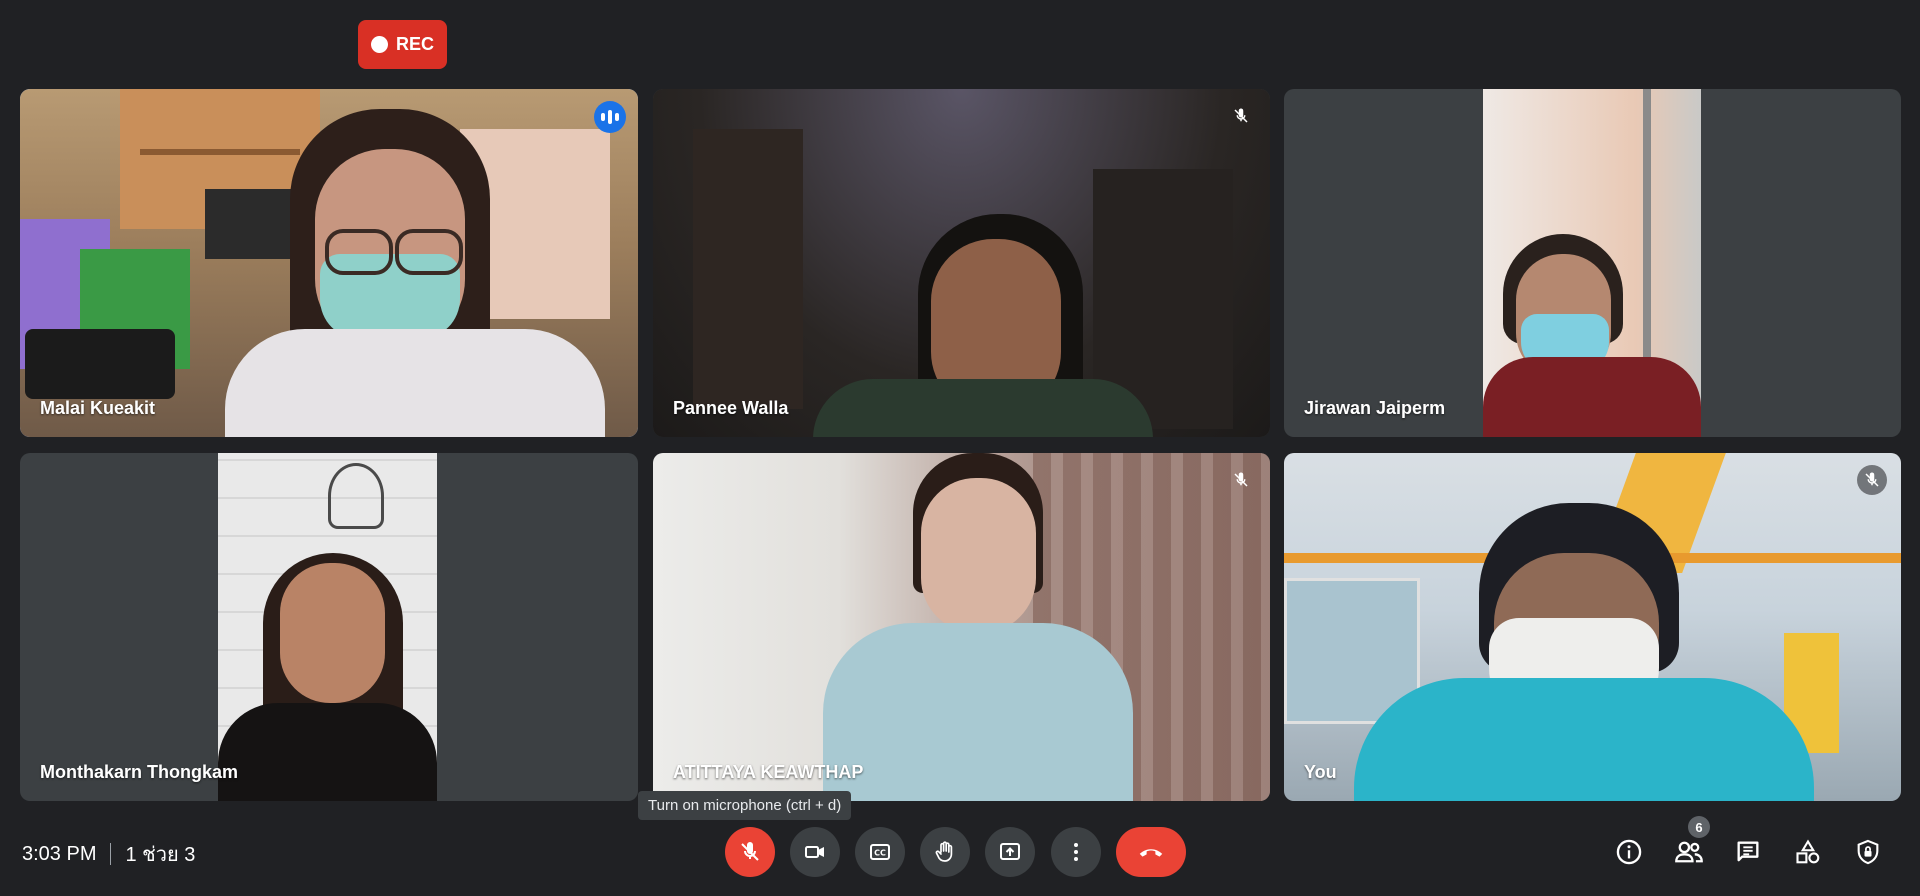 The image size is (1920, 896). Describe the element at coordinates (414, 44) in the screenshot. I see `recording-label: REC` at that location.